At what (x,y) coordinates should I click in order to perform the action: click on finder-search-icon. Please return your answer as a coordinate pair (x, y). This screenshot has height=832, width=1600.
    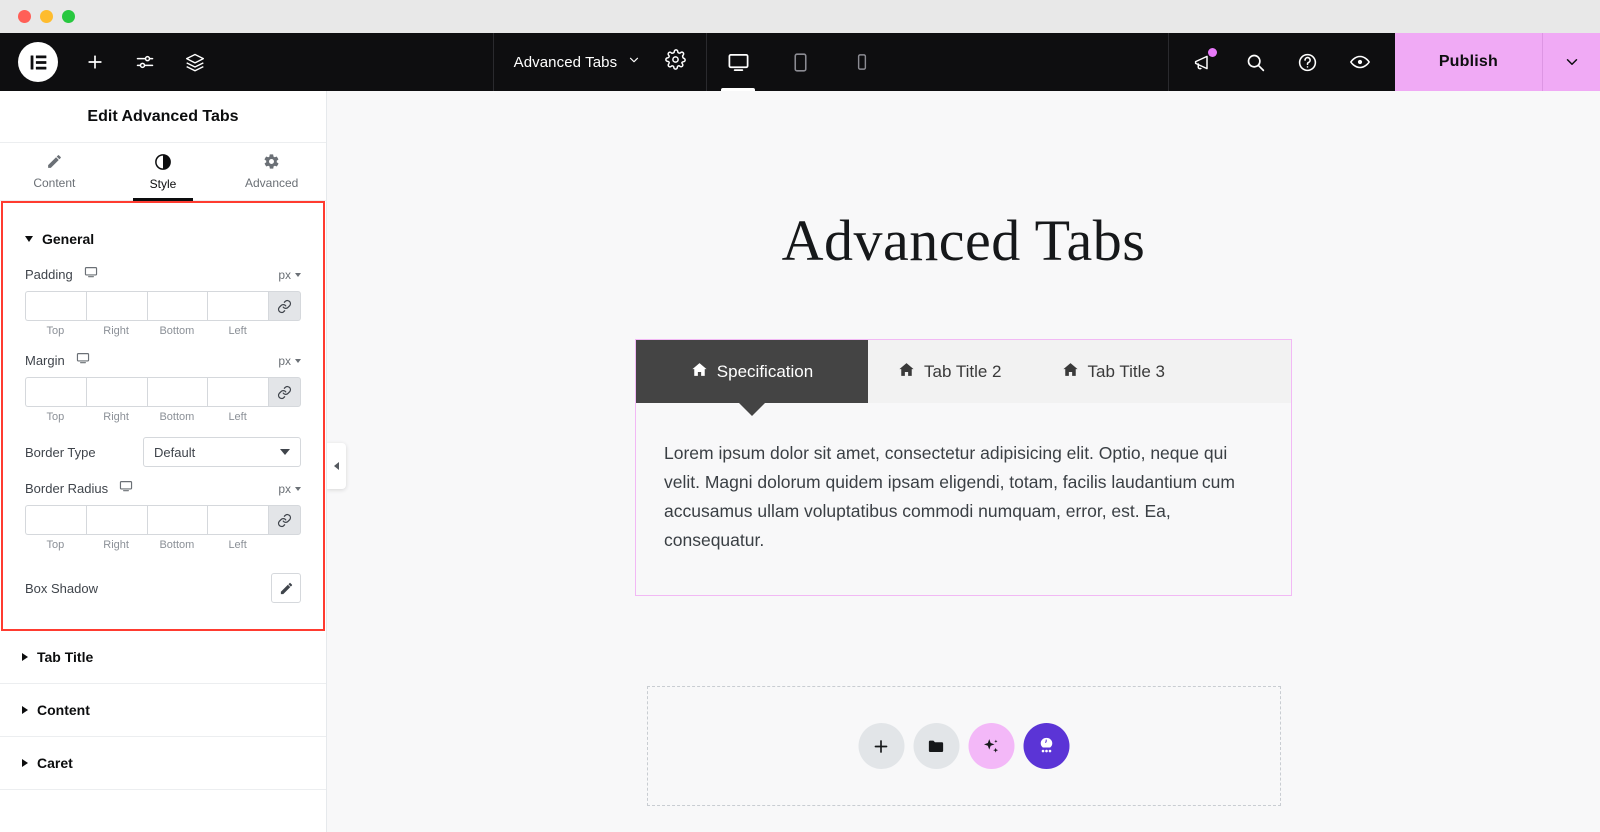
    Looking at the image, I should click on (1256, 62).